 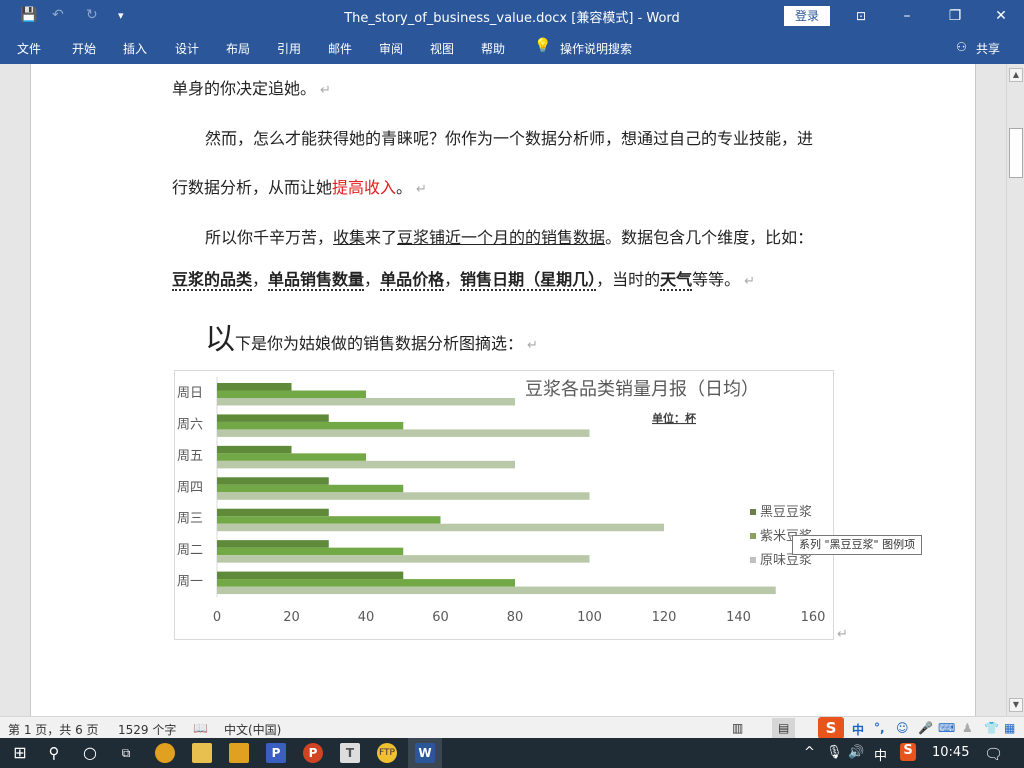 I want to click on ftp-icon: FTP, so click(x=387, y=753).